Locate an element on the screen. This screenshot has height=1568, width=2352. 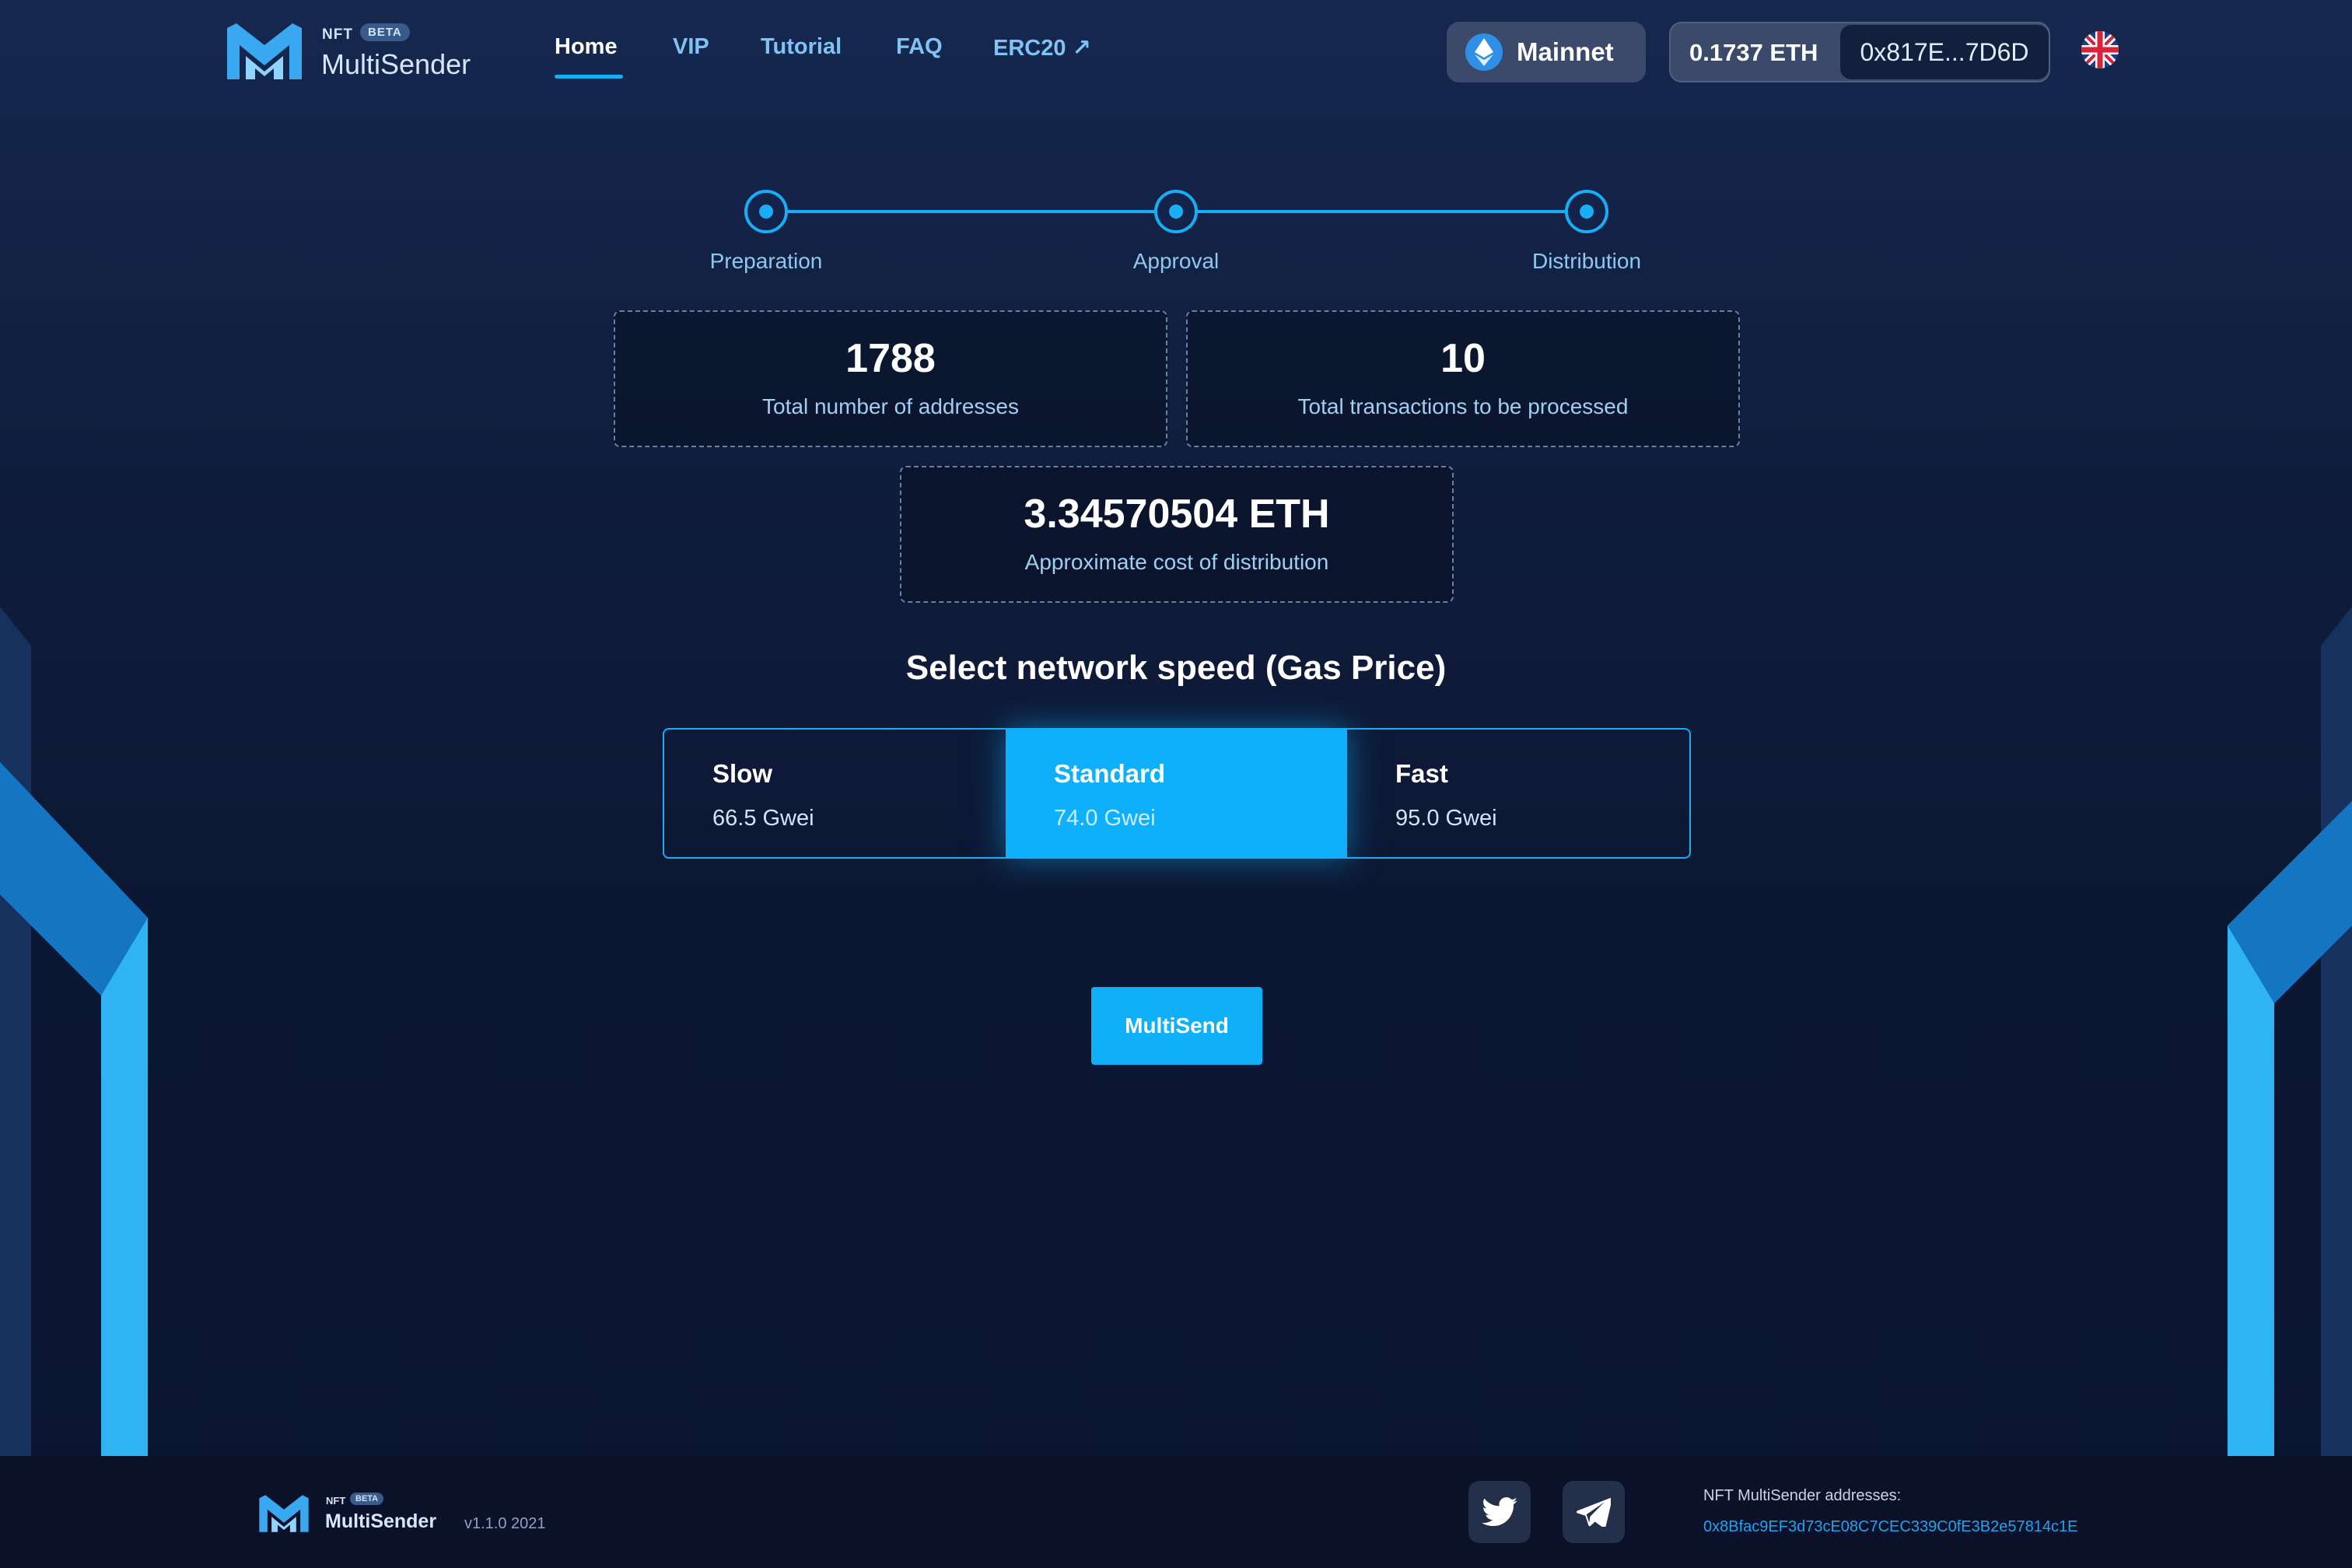
footer-logo-icon is located at coordinates (284, 1514).